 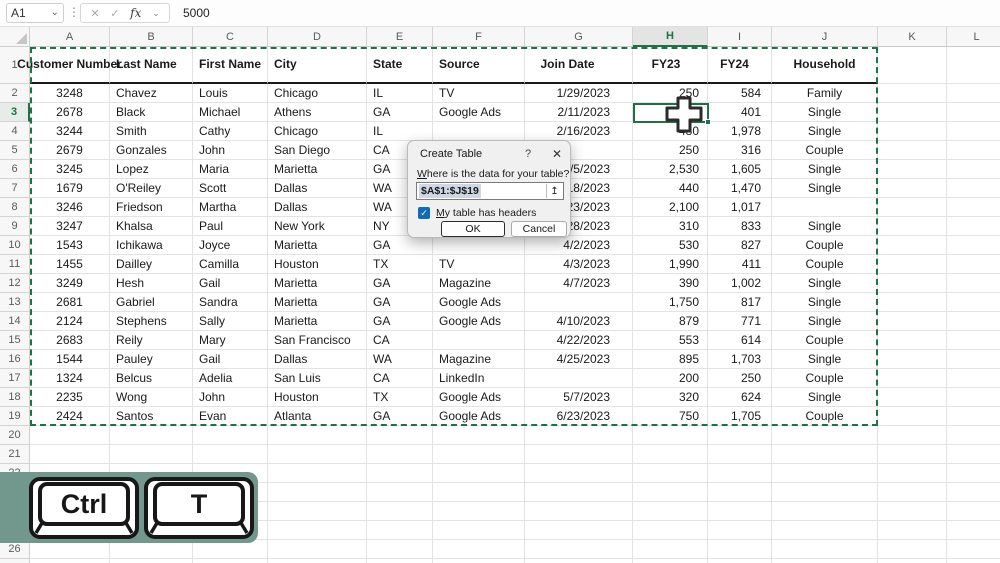 I want to click on cell: 1544, so click(x=70, y=359).